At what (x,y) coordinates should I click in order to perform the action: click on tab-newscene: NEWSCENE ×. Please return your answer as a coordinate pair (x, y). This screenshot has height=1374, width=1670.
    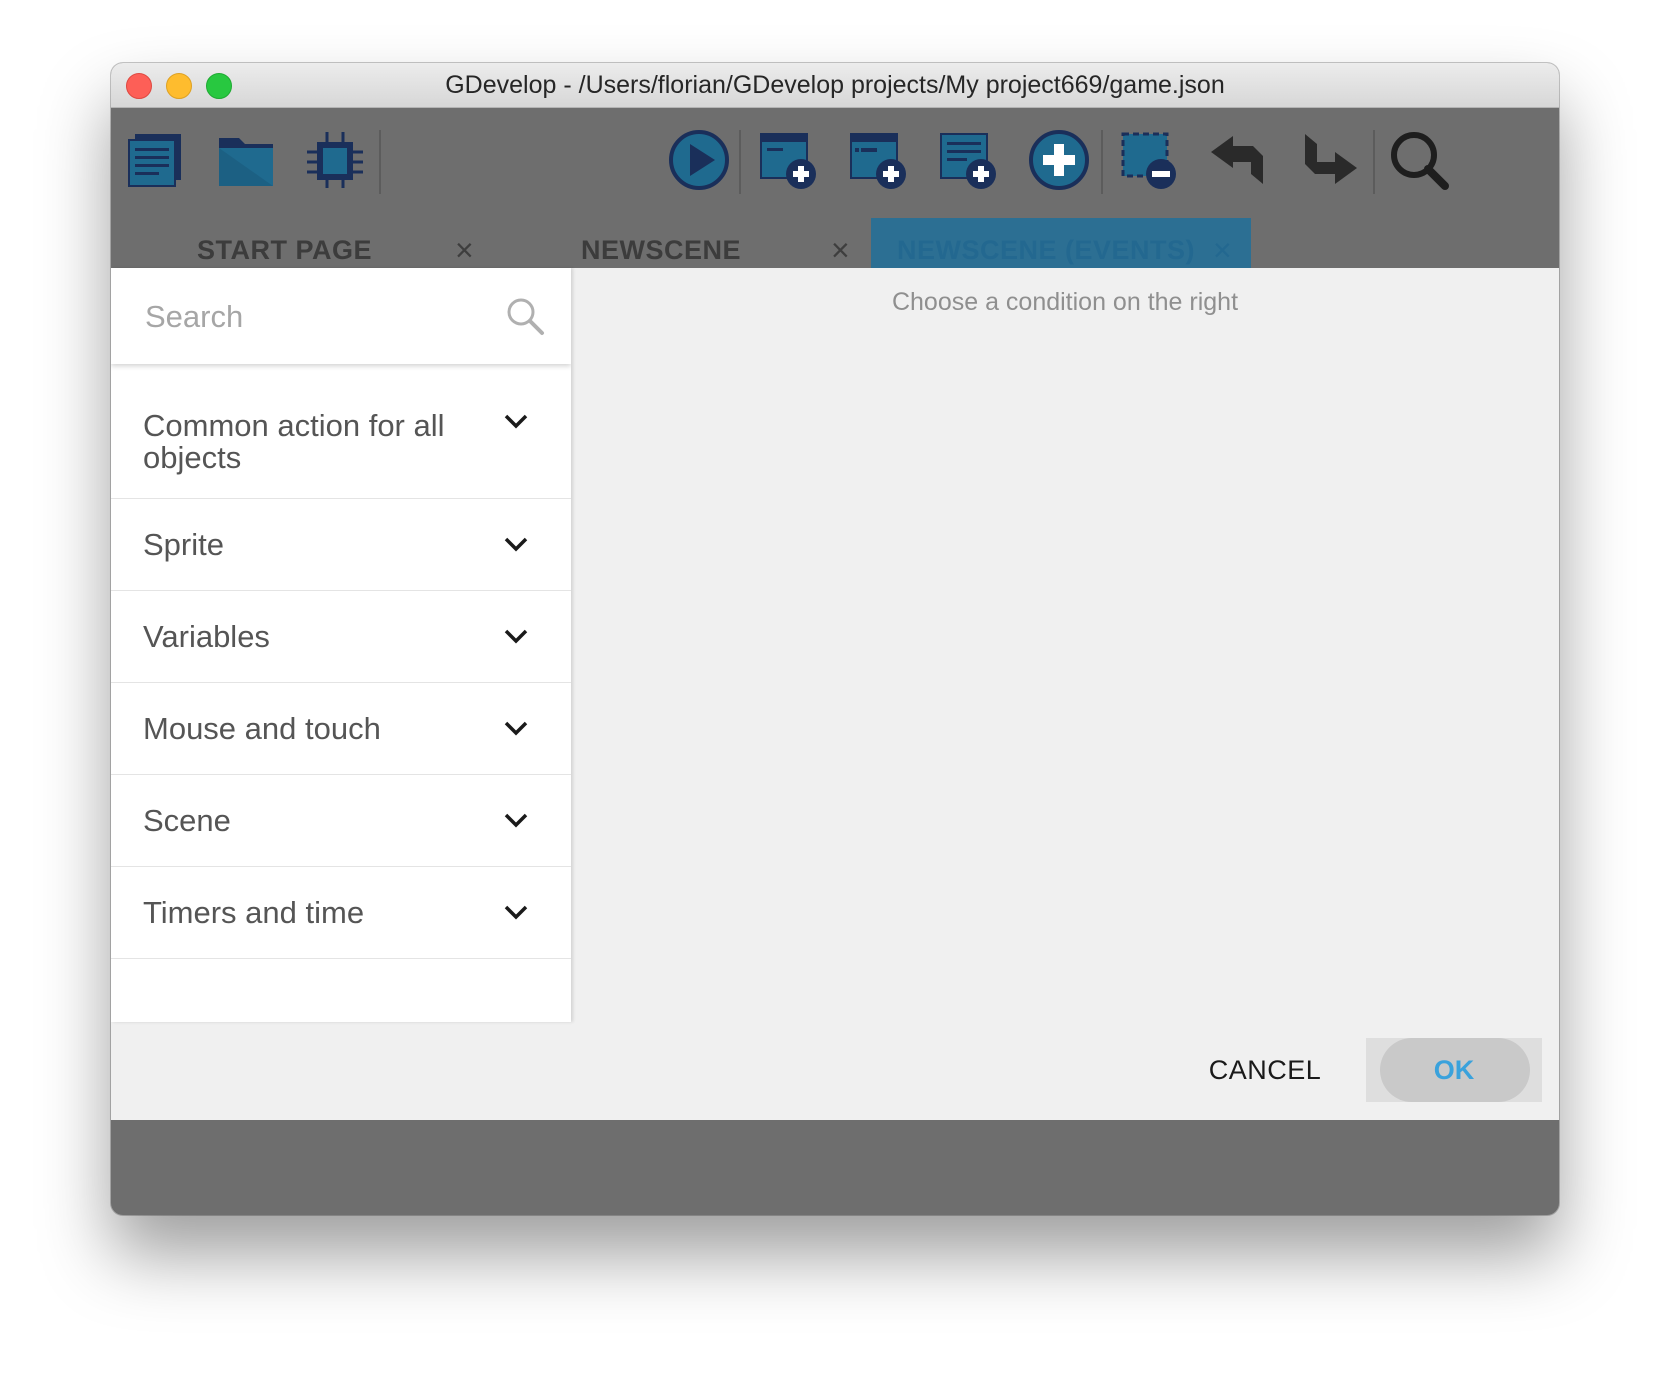
    Looking at the image, I should click on (671, 243).